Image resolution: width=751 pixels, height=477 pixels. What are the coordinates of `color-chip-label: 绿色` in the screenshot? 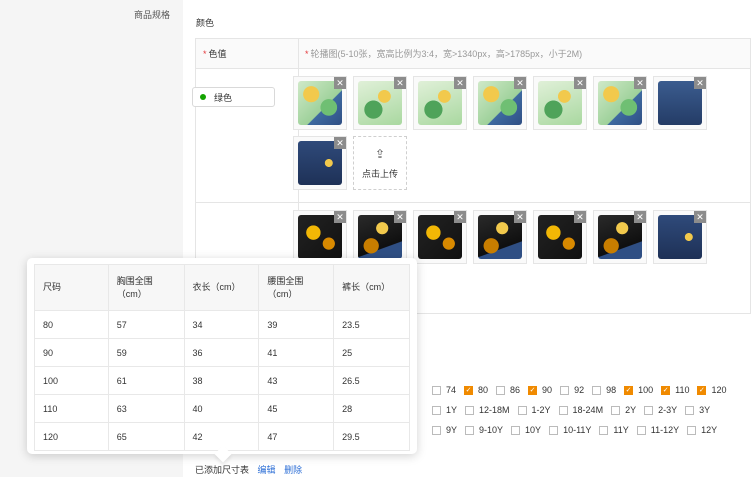 It's located at (223, 97).